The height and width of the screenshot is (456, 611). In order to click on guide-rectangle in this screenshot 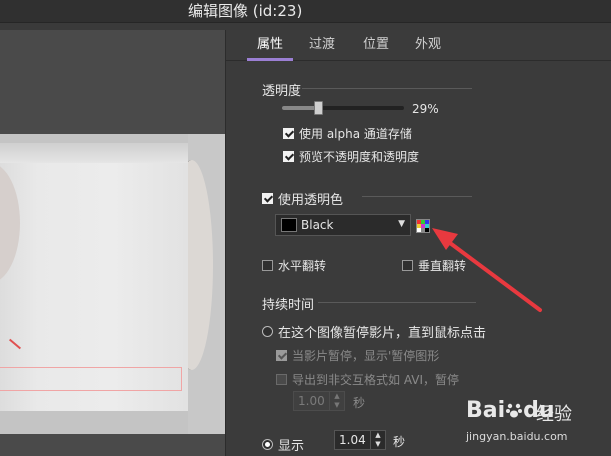, I will do `click(91, 379)`.